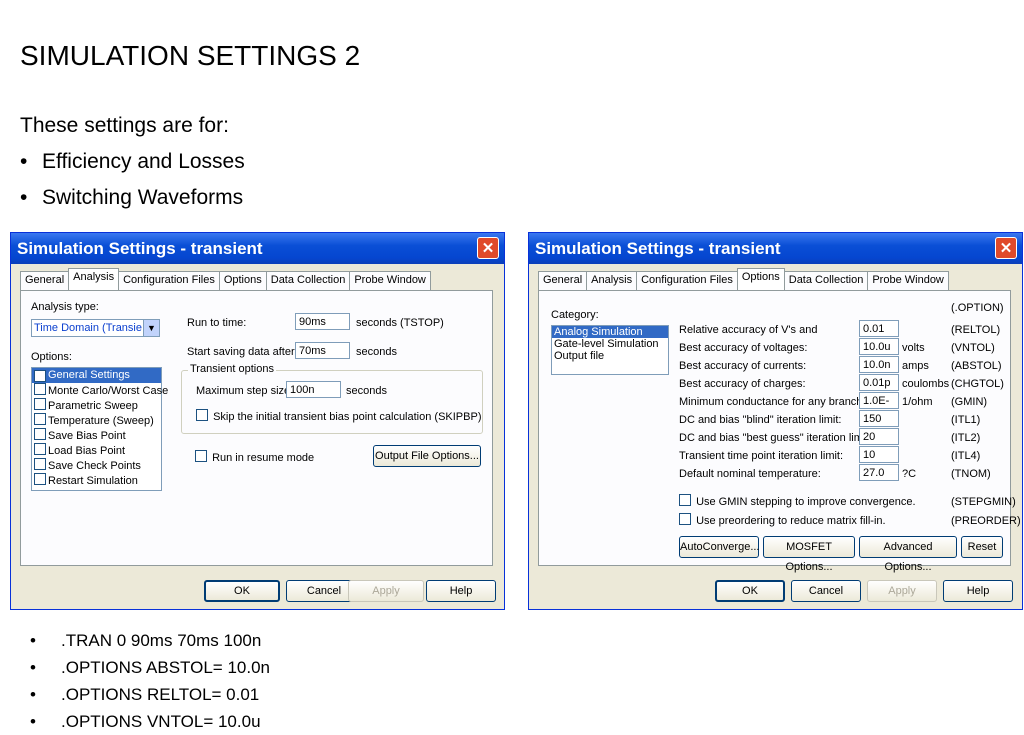  What do you see at coordinates (96, 465) in the screenshot?
I see `option-save-check-points: Save Check Points` at bounding box center [96, 465].